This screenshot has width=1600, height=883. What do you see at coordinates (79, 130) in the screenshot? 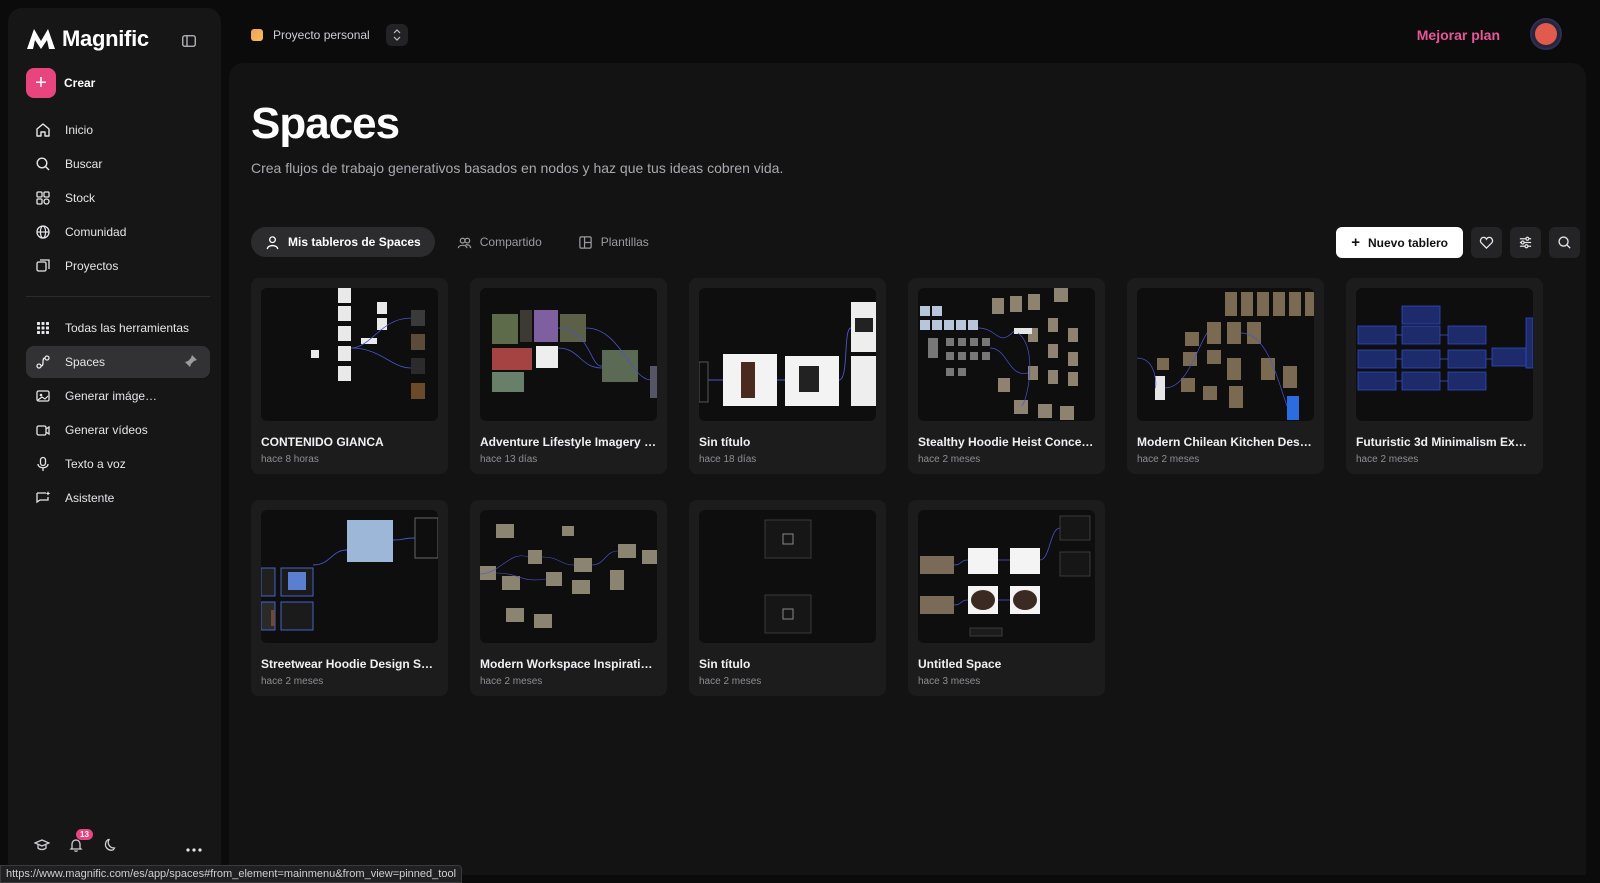
I see `sidebar-item-label: Inicio` at bounding box center [79, 130].